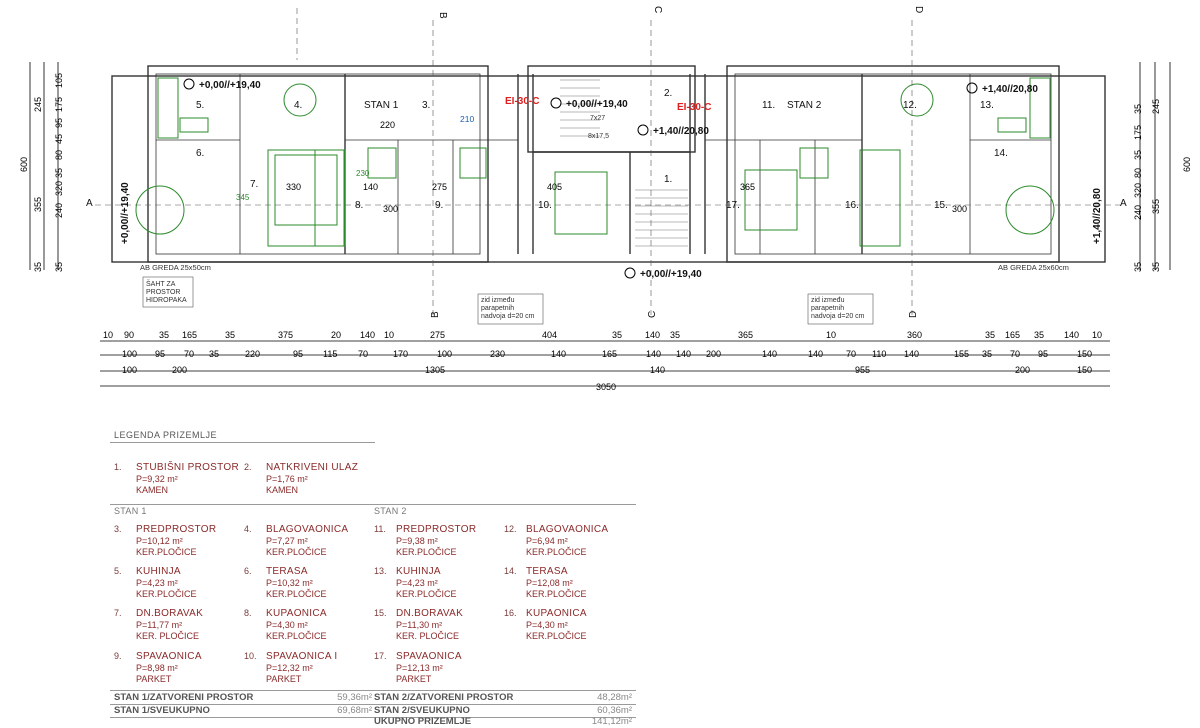 The image size is (1200, 728). I want to click on wall-note: parapetnih, so click(827, 308).